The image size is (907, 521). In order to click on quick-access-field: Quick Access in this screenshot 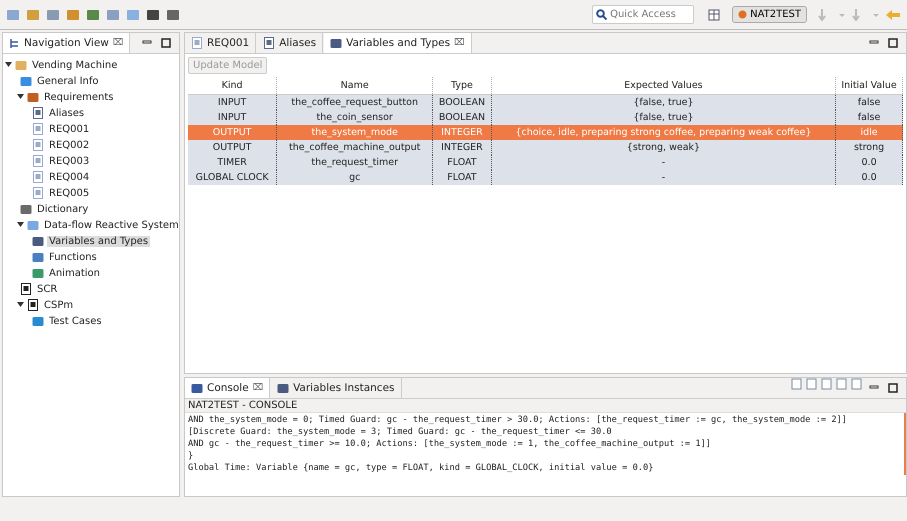, I will do `click(649, 14)`.